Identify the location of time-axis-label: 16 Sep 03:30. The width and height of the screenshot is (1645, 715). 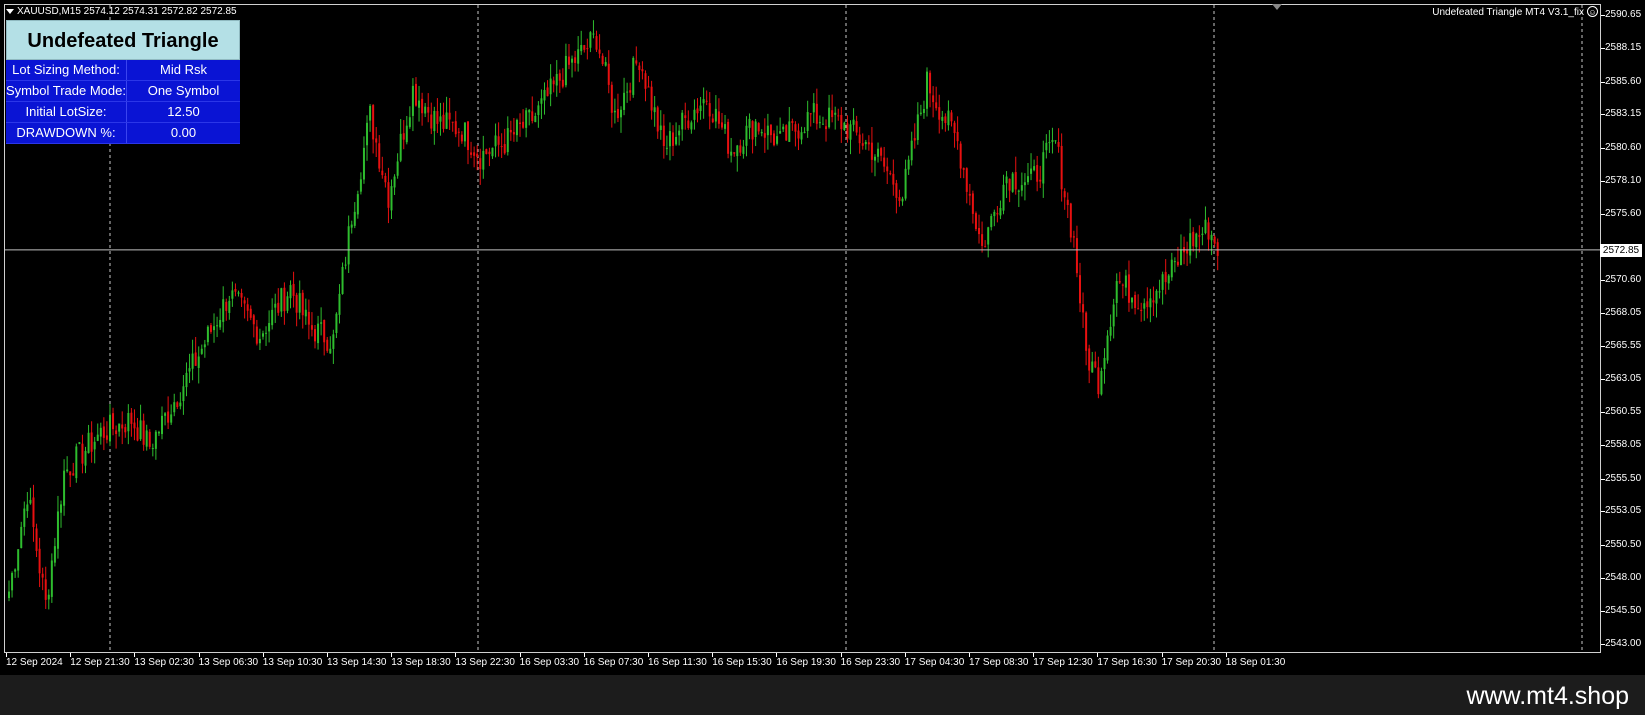
(549, 662).